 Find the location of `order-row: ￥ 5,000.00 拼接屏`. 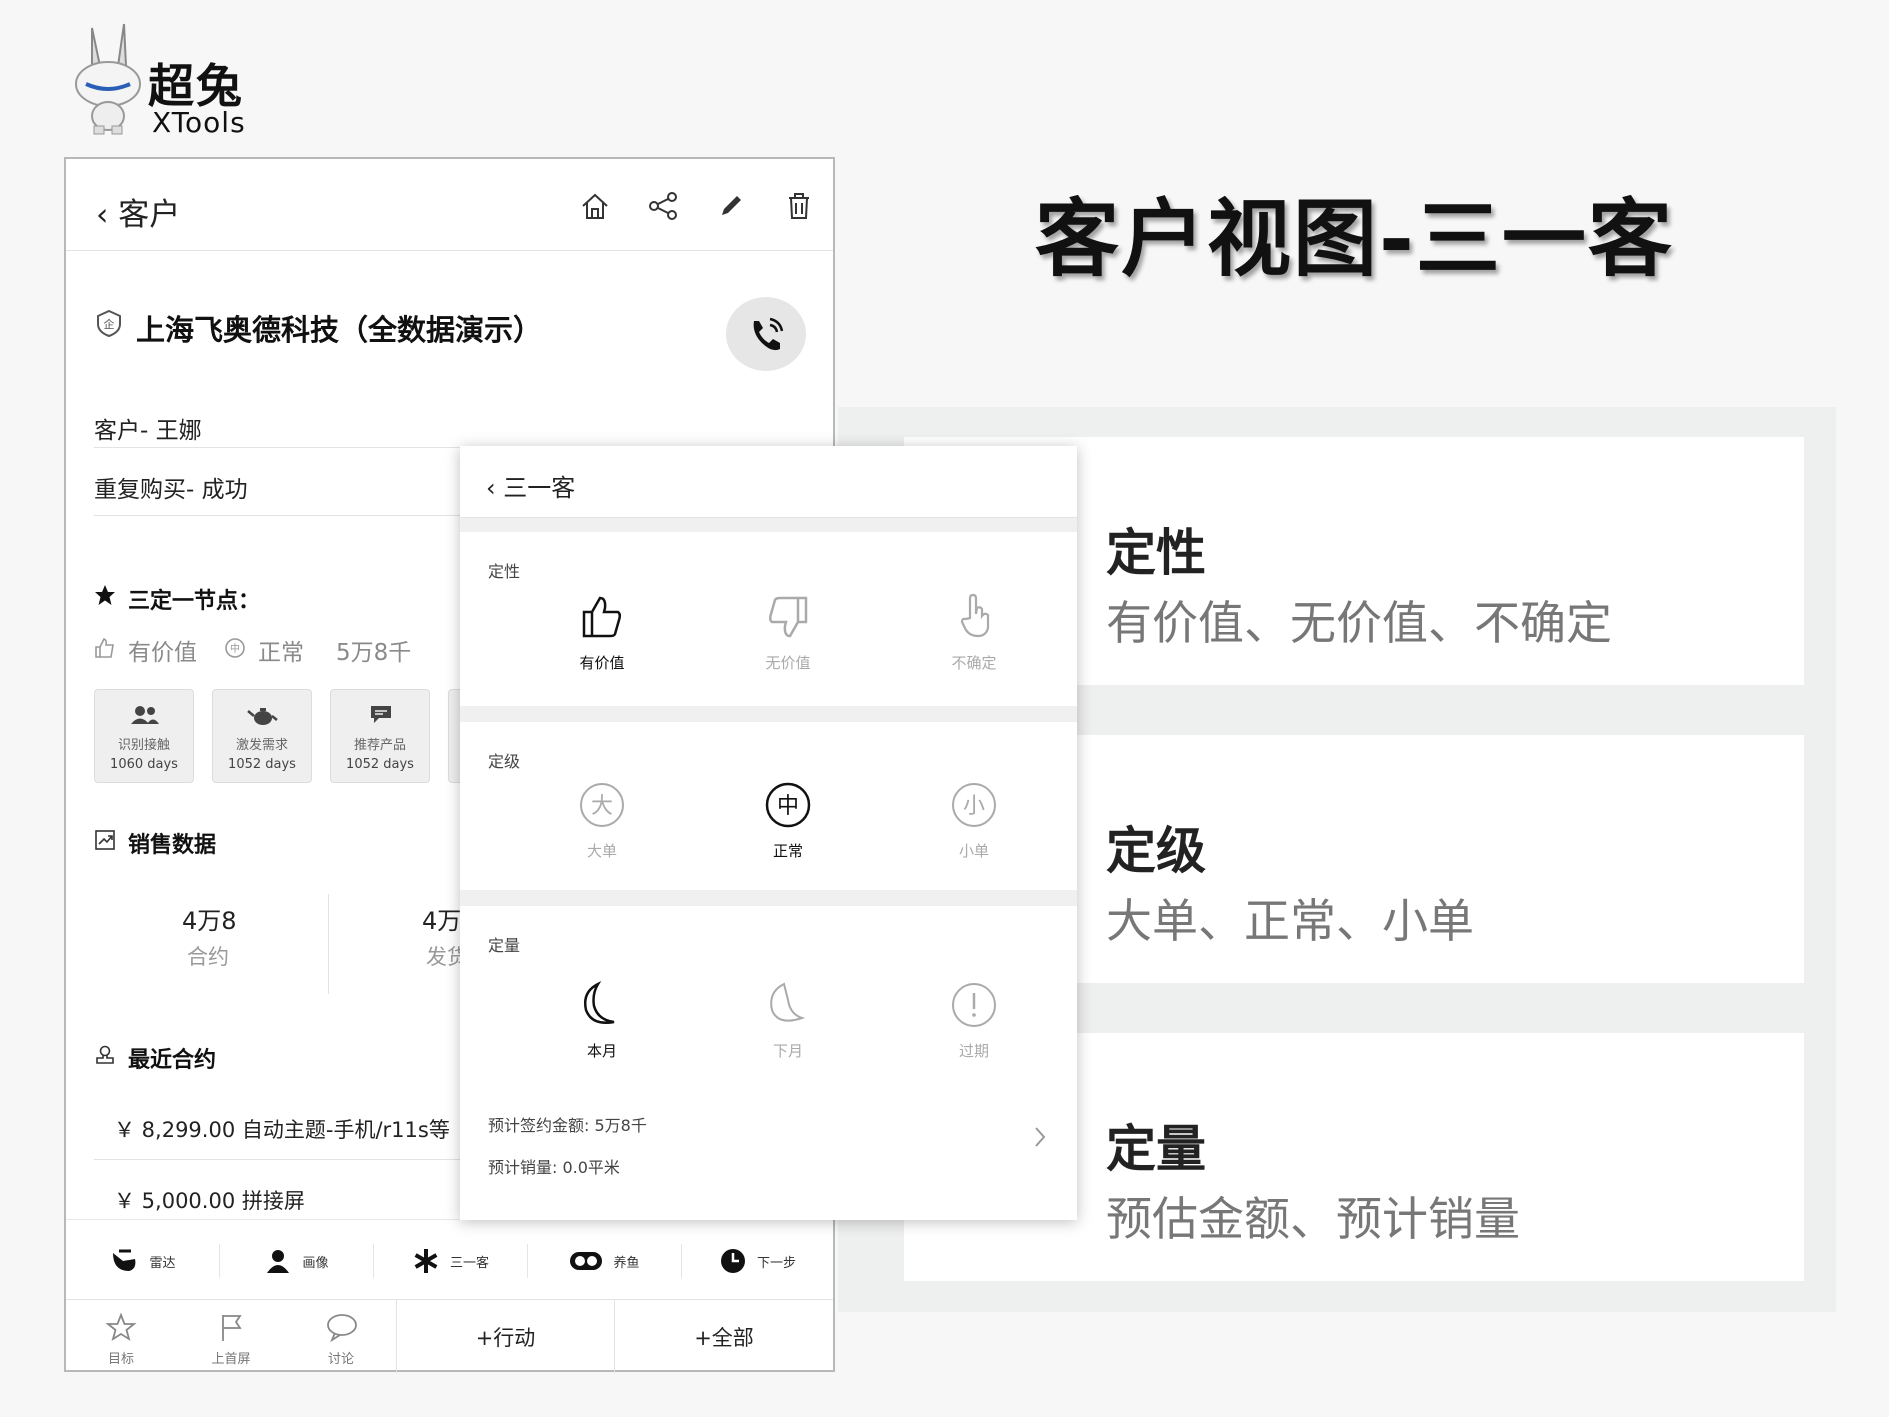

order-row: ￥ 5,000.00 拼接屏 is located at coordinates (209, 1200).